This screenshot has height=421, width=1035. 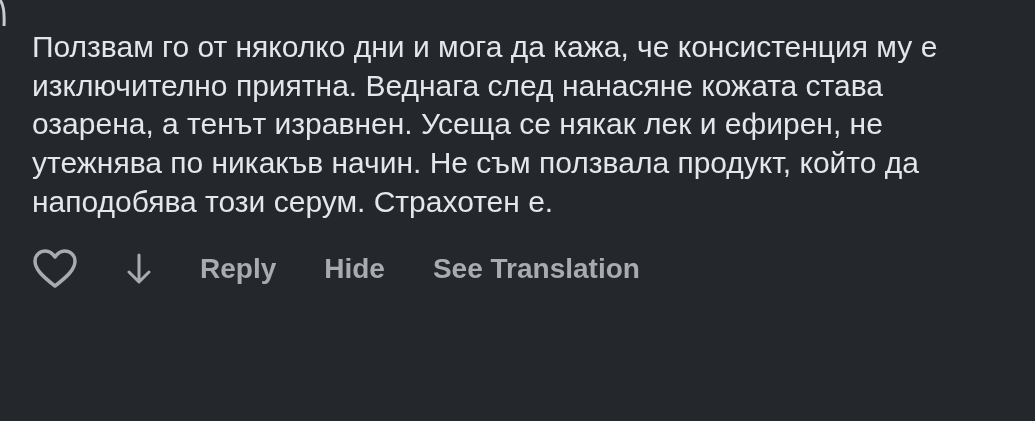 What do you see at coordinates (139, 268) in the screenshot?
I see `down-arrow-icon` at bounding box center [139, 268].